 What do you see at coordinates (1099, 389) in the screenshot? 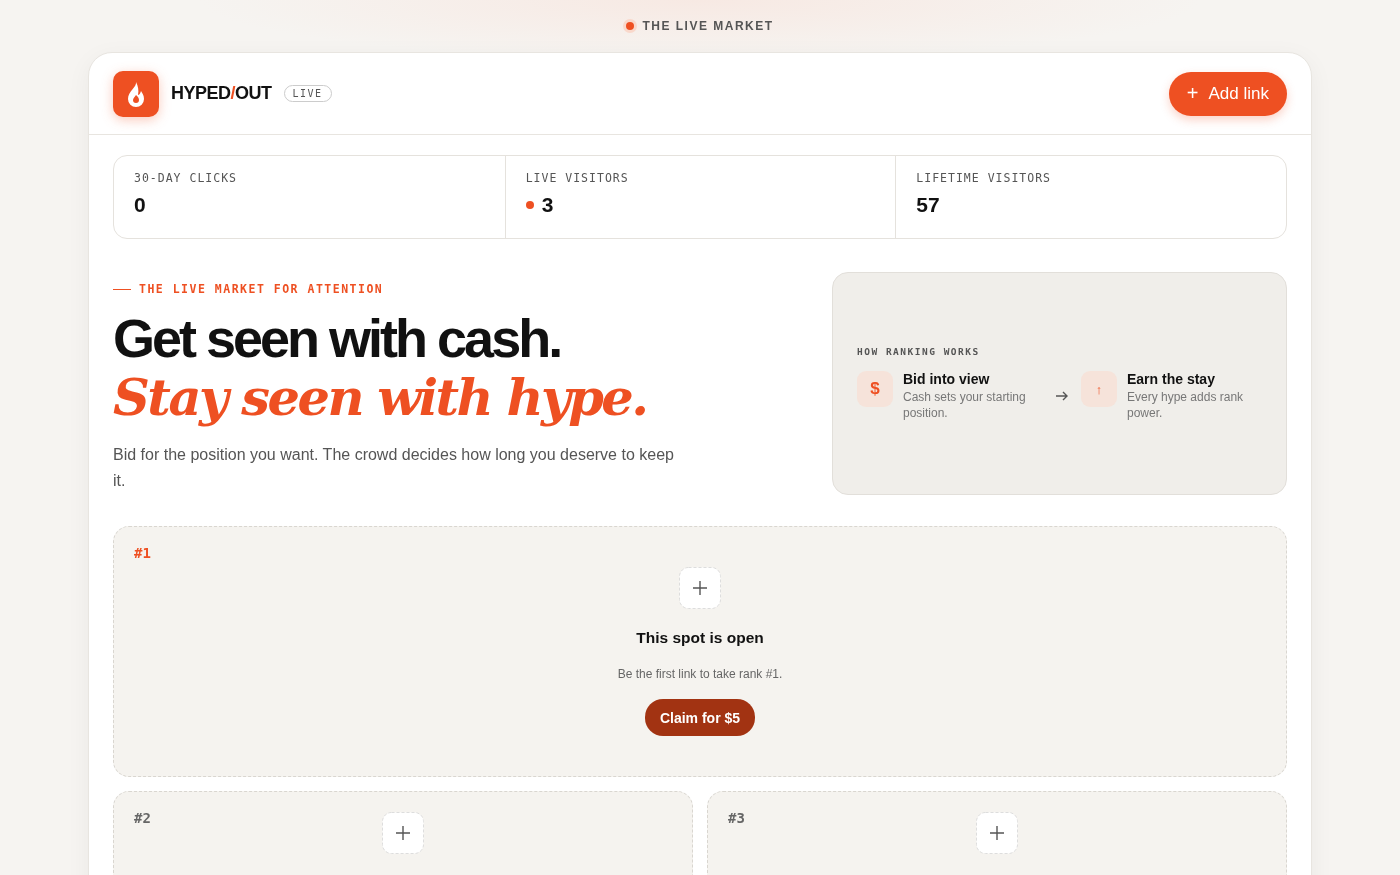
I see `step-icon: ↑` at bounding box center [1099, 389].